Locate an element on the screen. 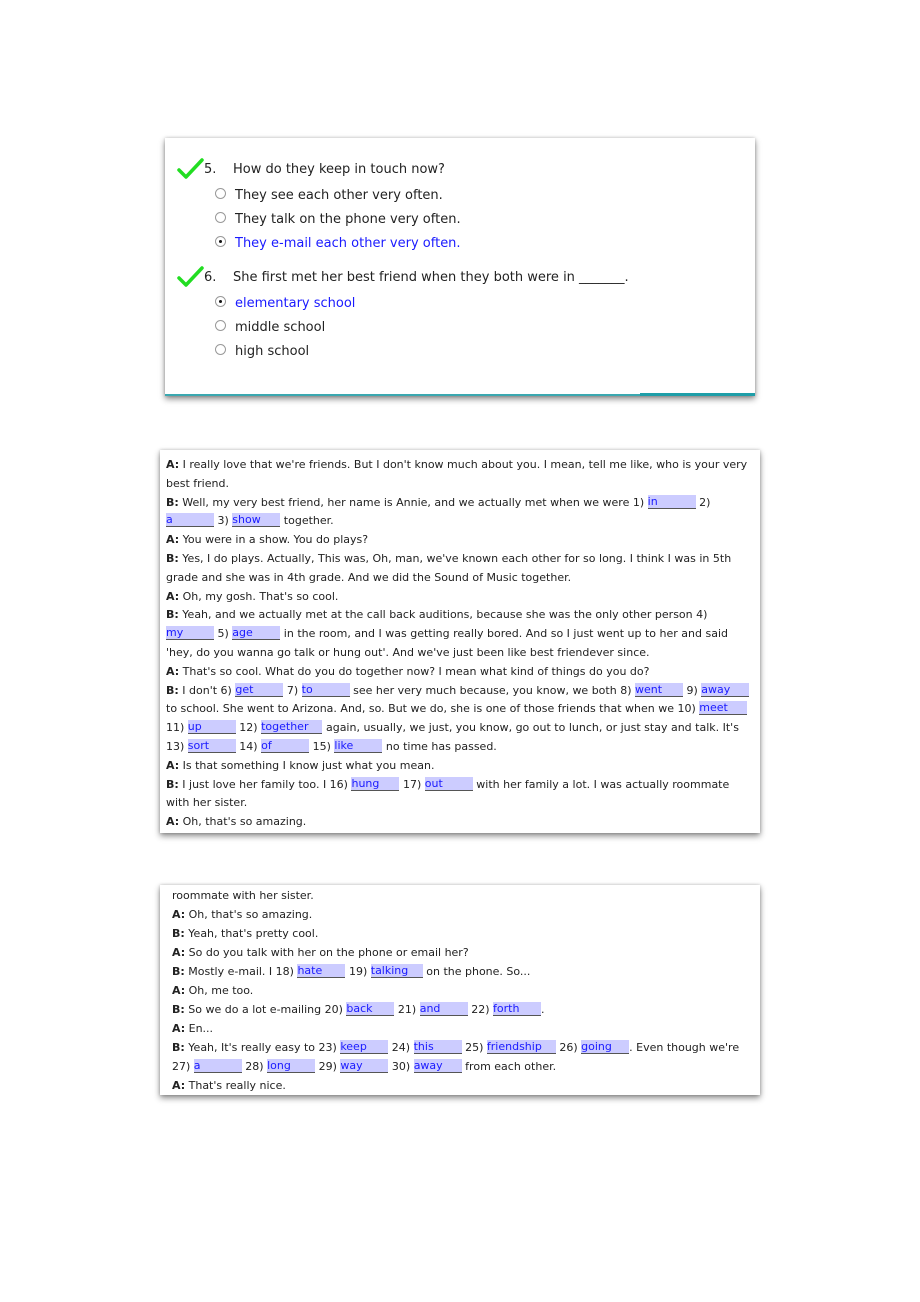  answer-blank-6: get is located at coordinates (259, 689).